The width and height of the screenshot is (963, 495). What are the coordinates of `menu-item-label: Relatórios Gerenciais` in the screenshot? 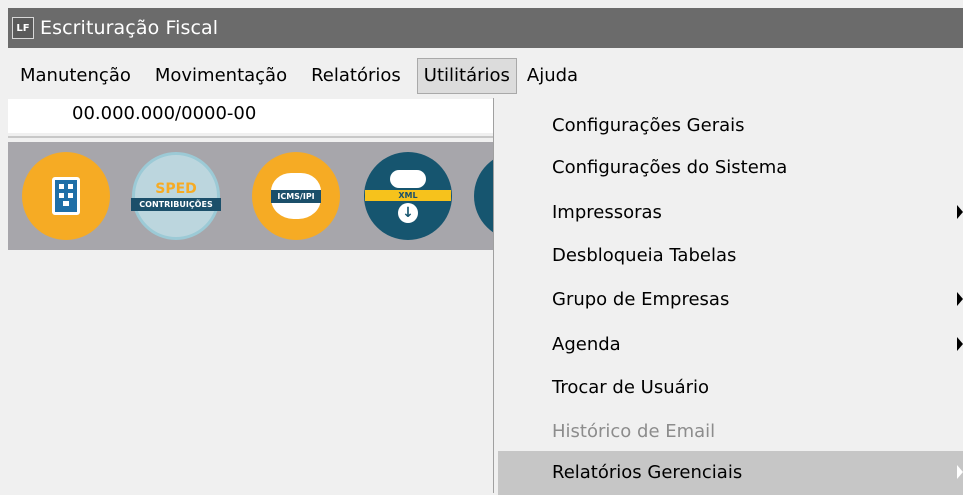 It's located at (647, 472).